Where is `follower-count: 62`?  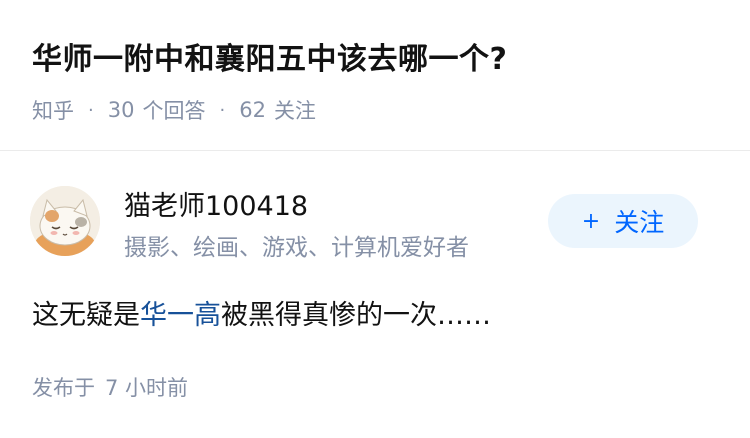 follower-count: 62 is located at coordinates (252, 110).